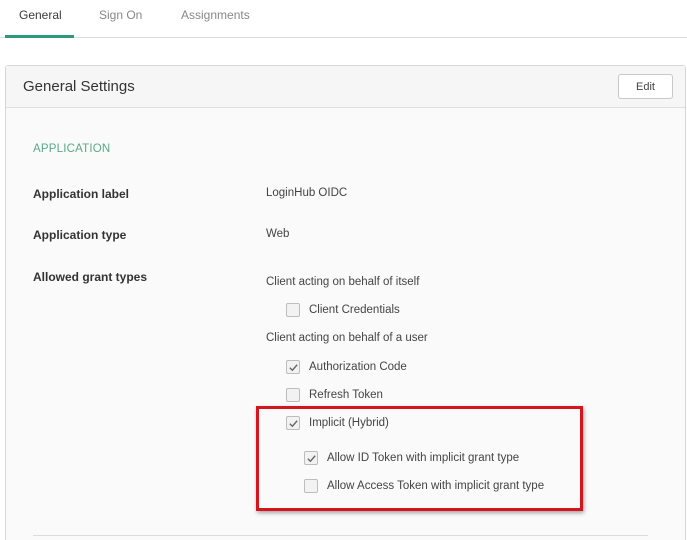 Image resolution: width=687 pixels, height=540 pixels. I want to click on allowed-grant-types-label: Allowed grant types, so click(90, 277).